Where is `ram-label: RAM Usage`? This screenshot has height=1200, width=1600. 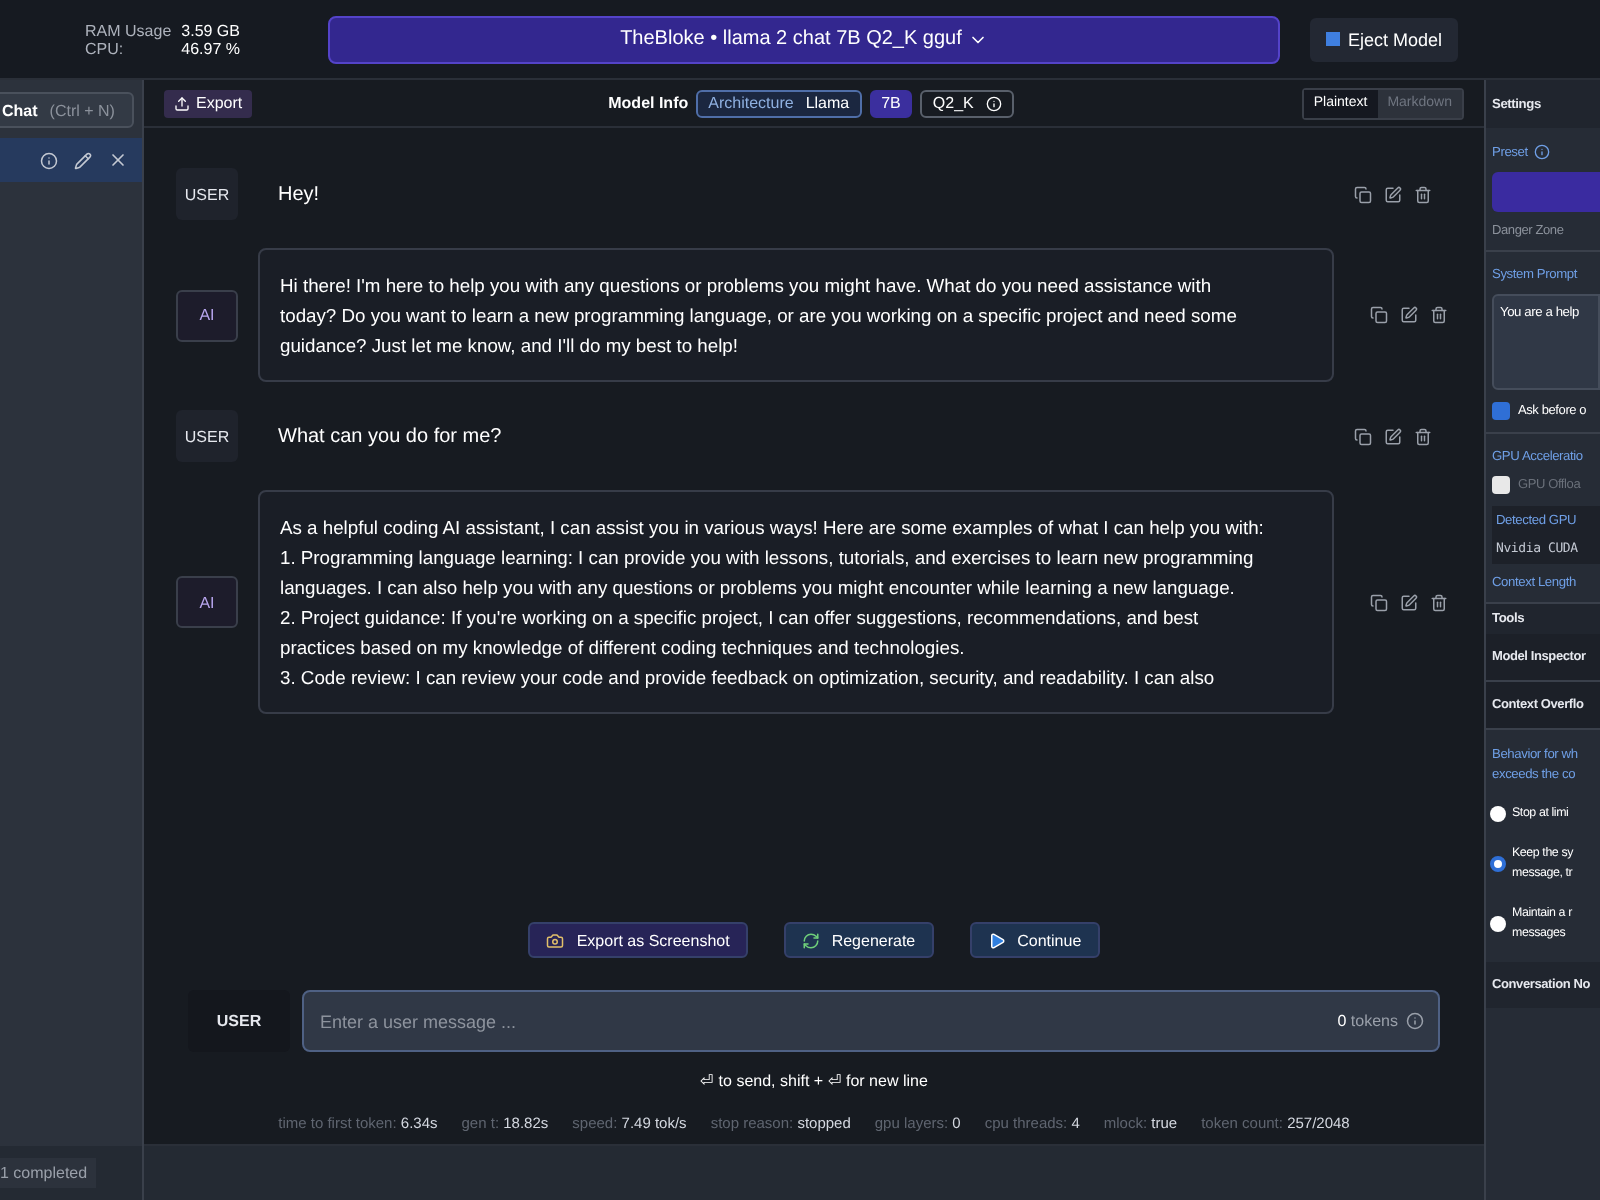 ram-label: RAM Usage is located at coordinates (128, 30).